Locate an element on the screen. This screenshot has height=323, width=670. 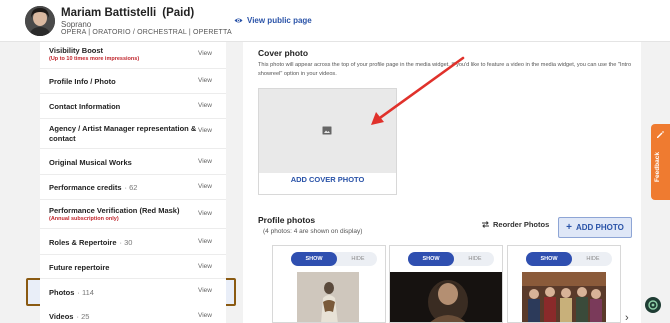
sidebar-item-roles-repertoire: Roles & Repertoire · 30 View is located at coordinates (133, 242).